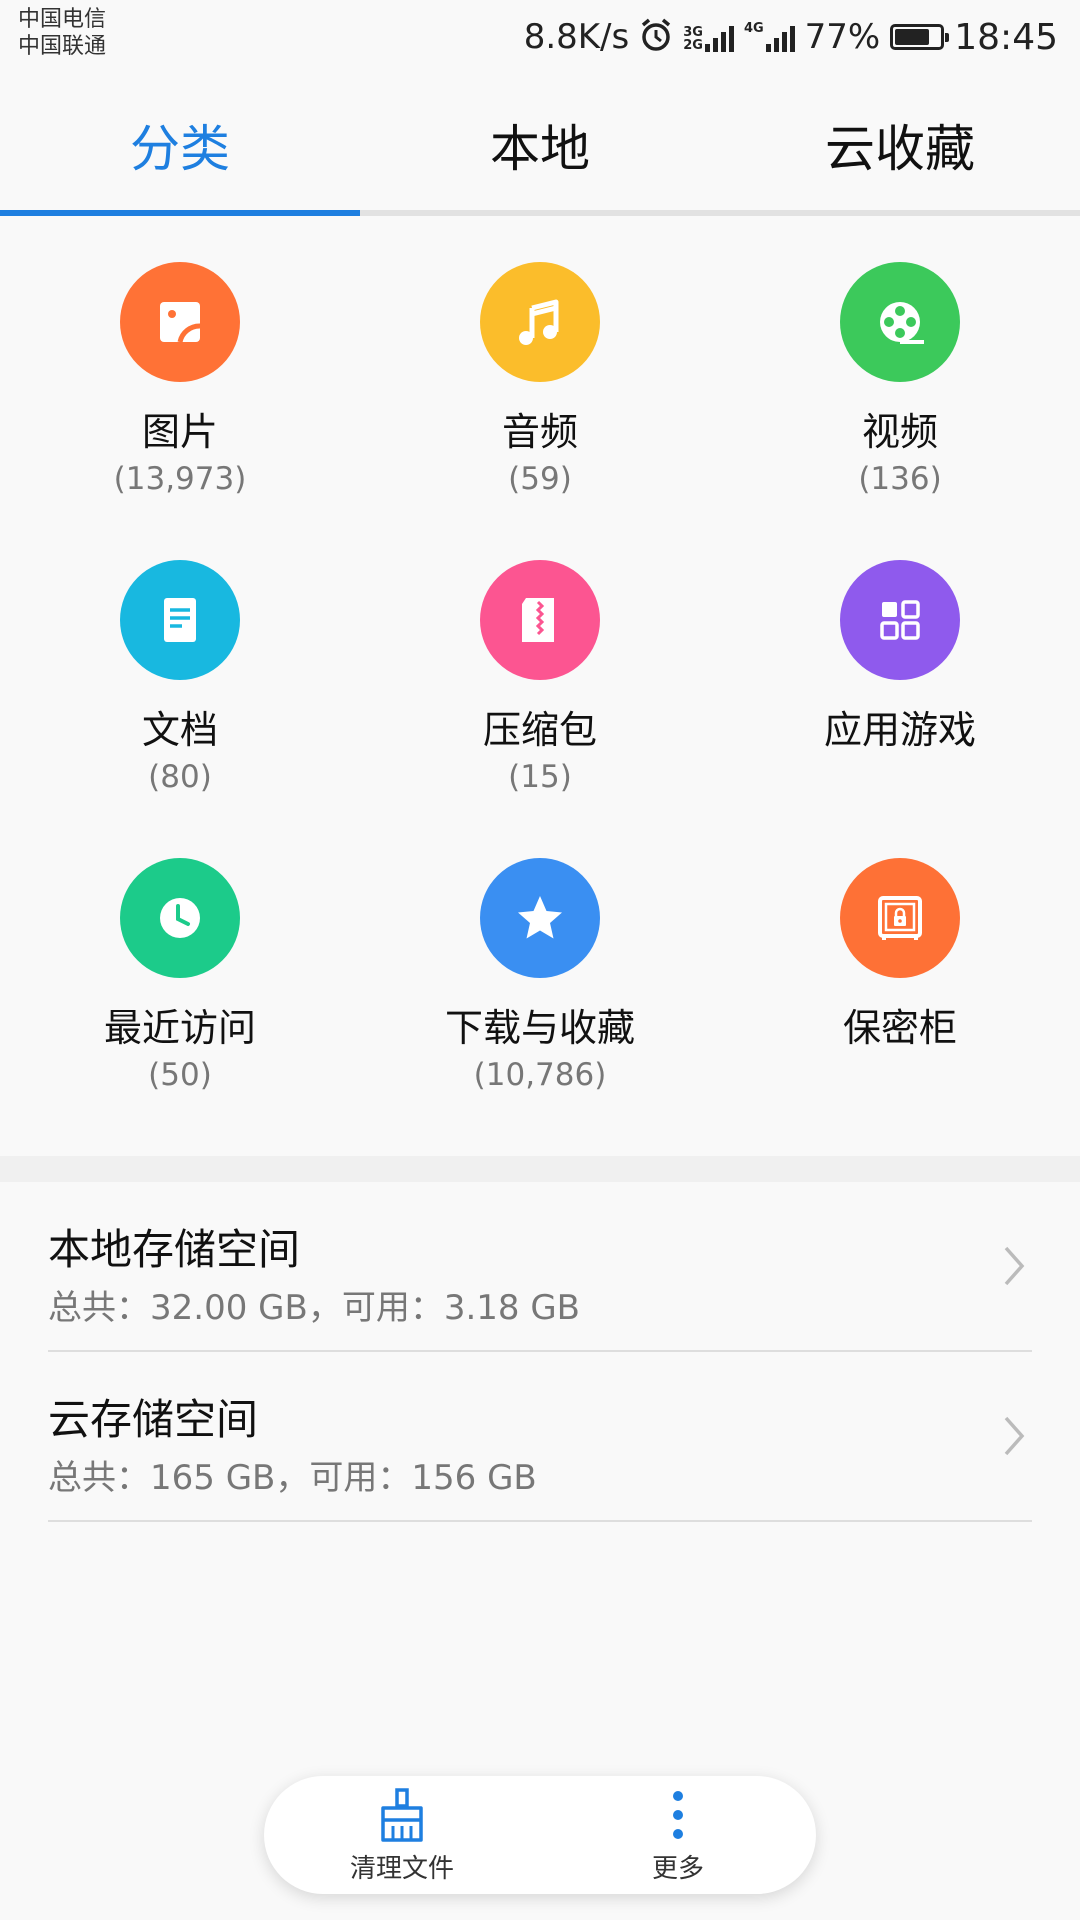 Image resolution: width=1080 pixels, height=1920 pixels. I want to click on zip-icon, so click(540, 620).